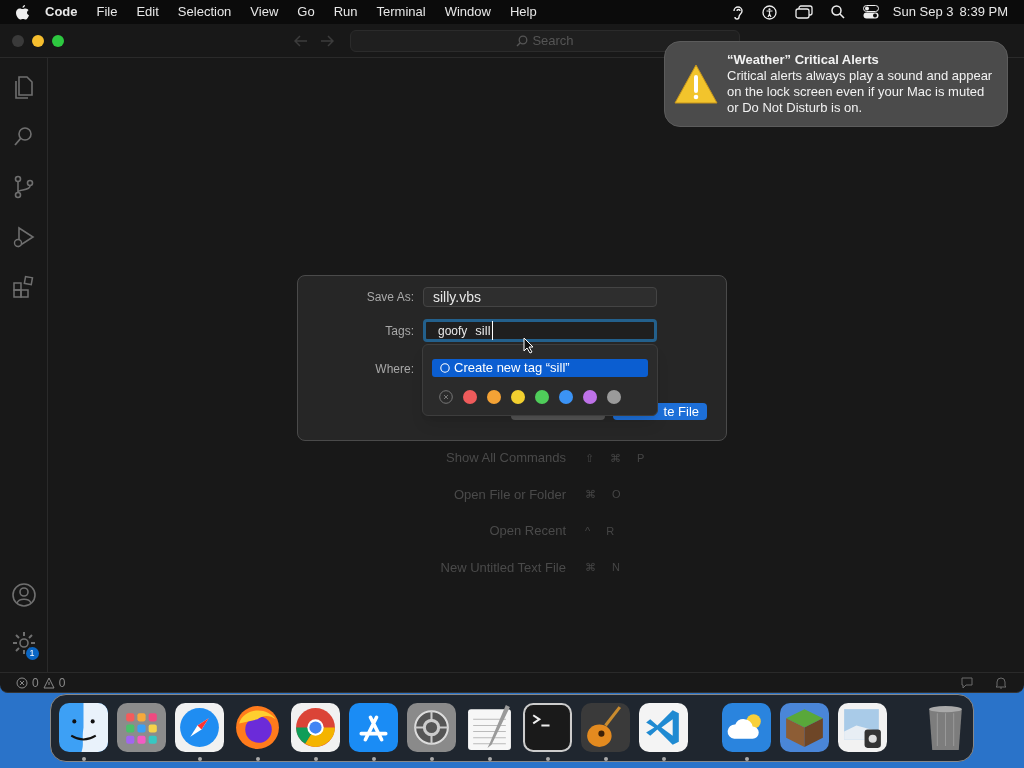 Image resolution: width=1024 pixels, height=768 pixels. What do you see at coordinates (746, 727) in the screenshot?
I see `cloud-sun-icon` at bounding box center [746, 727].